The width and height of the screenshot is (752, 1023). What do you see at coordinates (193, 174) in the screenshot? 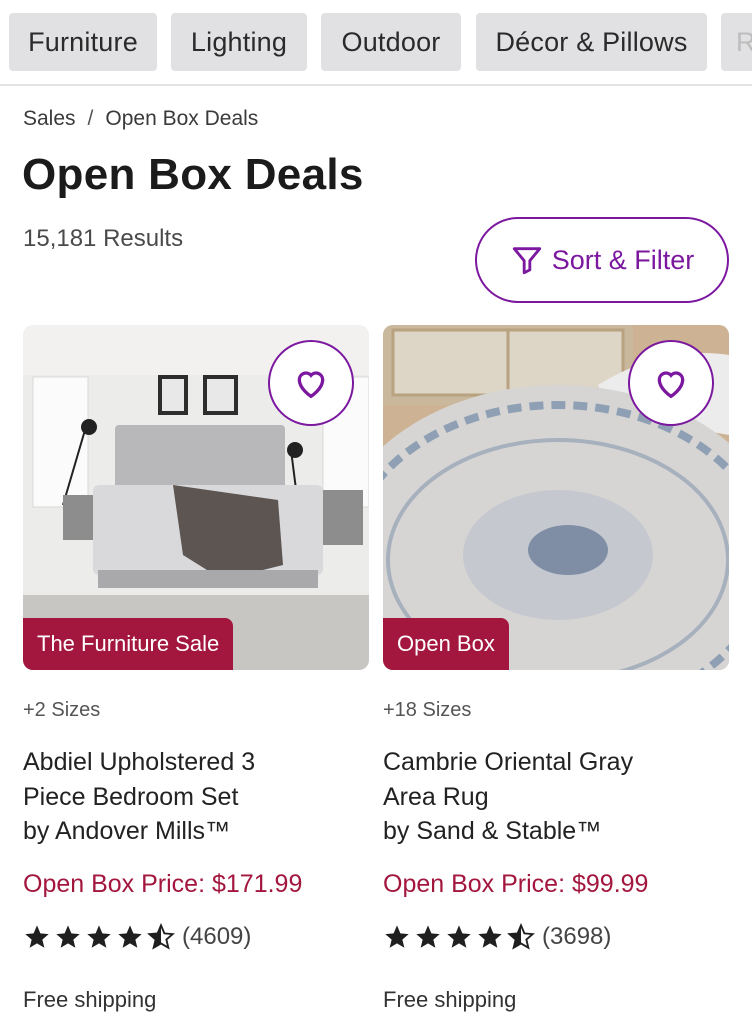
I see `page-title: Open Box Deals` at bounding box center [193, 174].